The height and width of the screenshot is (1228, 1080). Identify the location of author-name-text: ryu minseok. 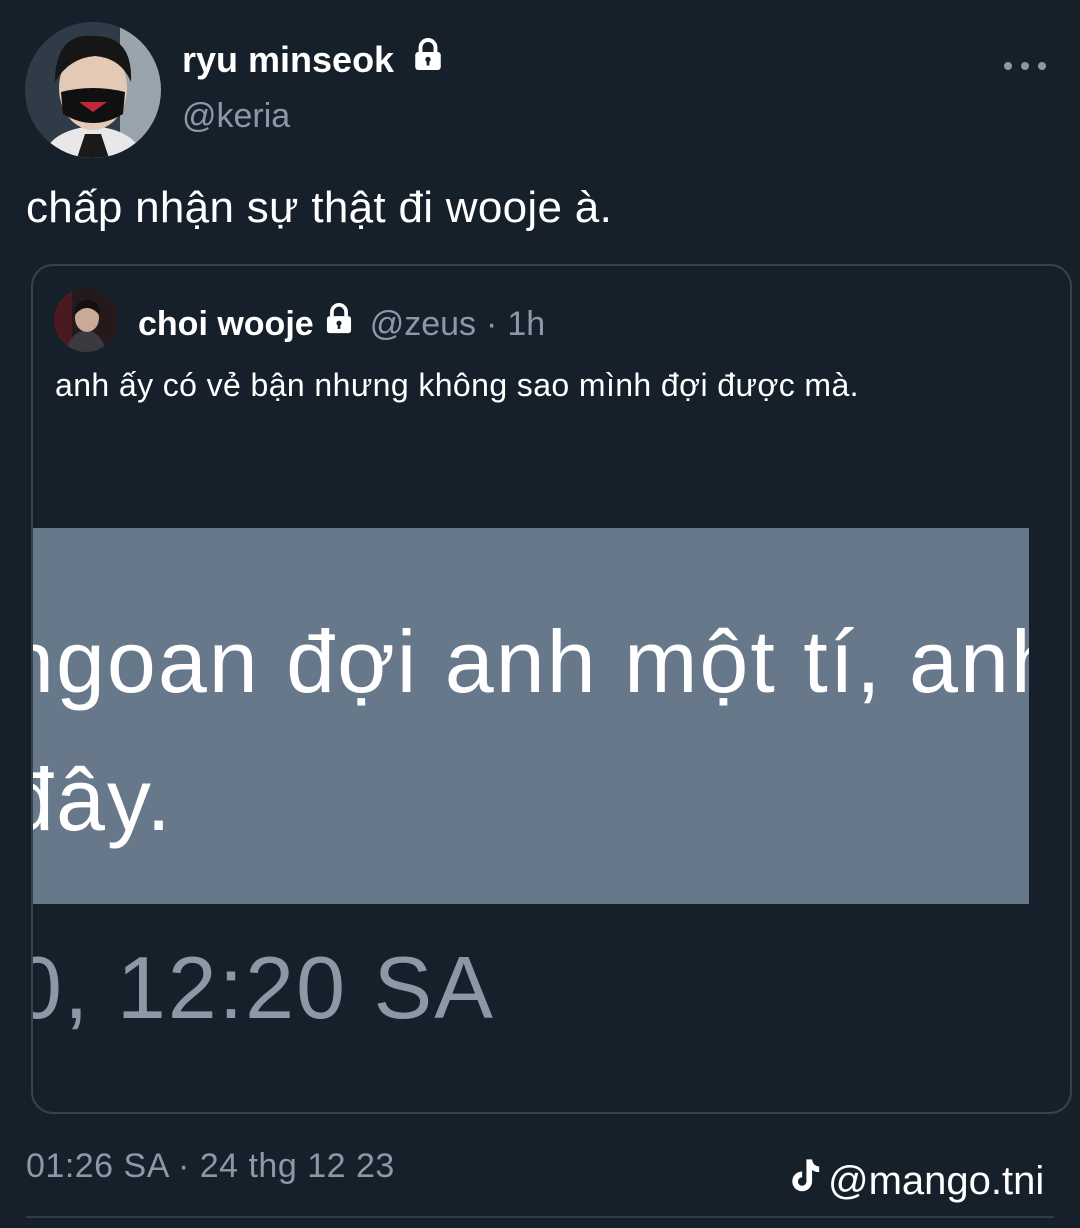
(288, 59).